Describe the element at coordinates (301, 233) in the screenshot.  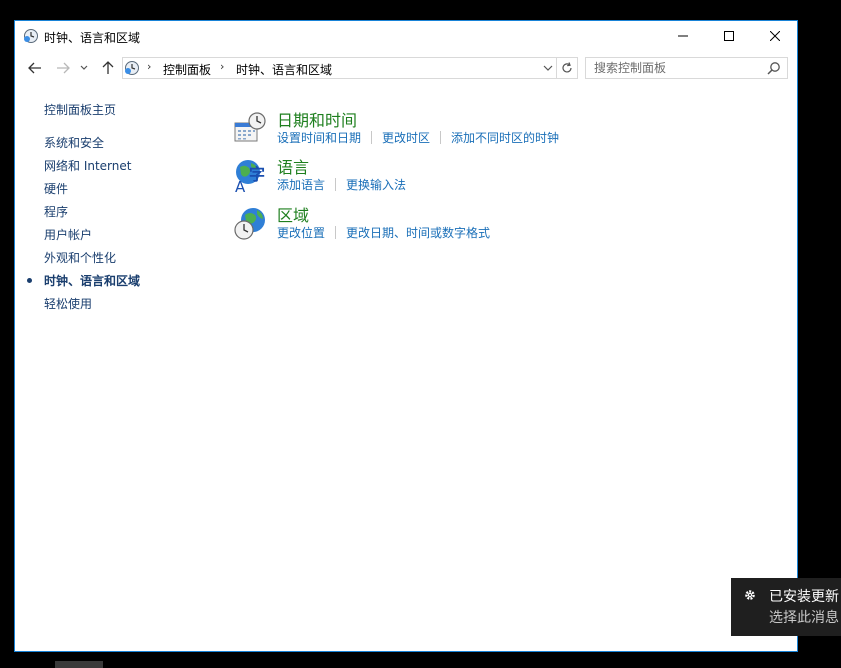
I see `change-location-link: 更改位置` at that location.